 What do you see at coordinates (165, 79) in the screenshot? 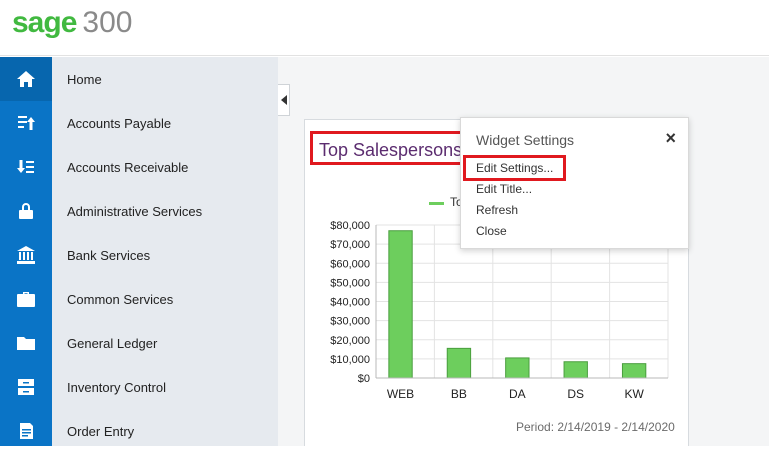
I see `nav-item-home: Home` at bounding box center [165, 79].